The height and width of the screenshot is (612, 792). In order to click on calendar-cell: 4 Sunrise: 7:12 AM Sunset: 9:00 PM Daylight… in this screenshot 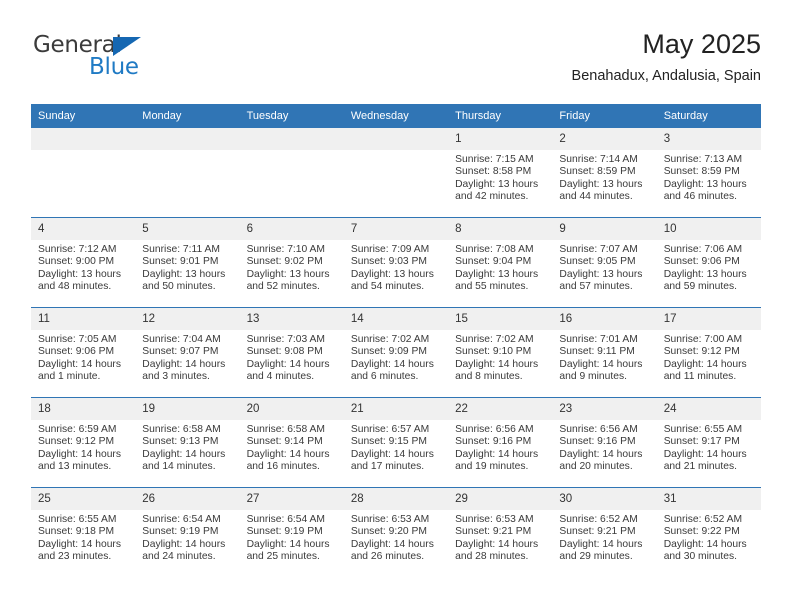, I will do `click(83, 262)`.